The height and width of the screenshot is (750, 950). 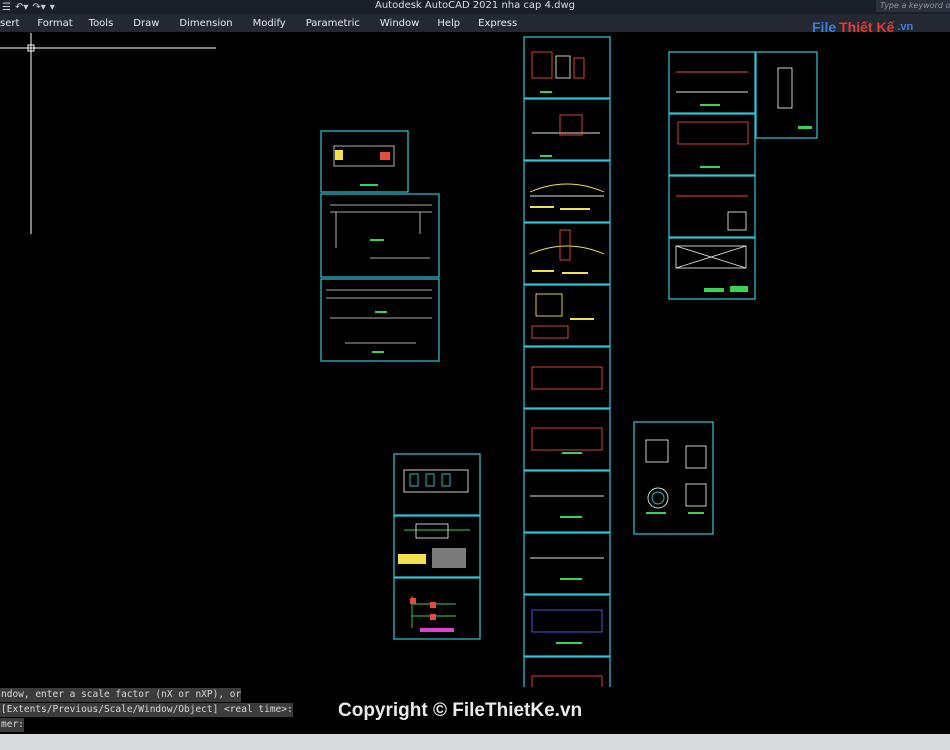 I want to click on menu-modify: Modify, so click(x=267, y=23).